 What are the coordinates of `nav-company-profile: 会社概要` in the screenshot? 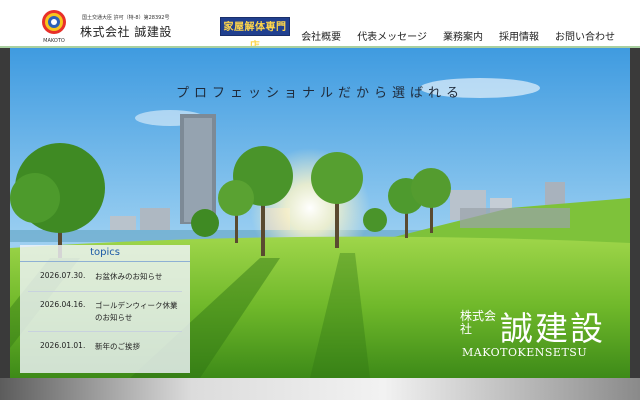 It's located at (321, 35).